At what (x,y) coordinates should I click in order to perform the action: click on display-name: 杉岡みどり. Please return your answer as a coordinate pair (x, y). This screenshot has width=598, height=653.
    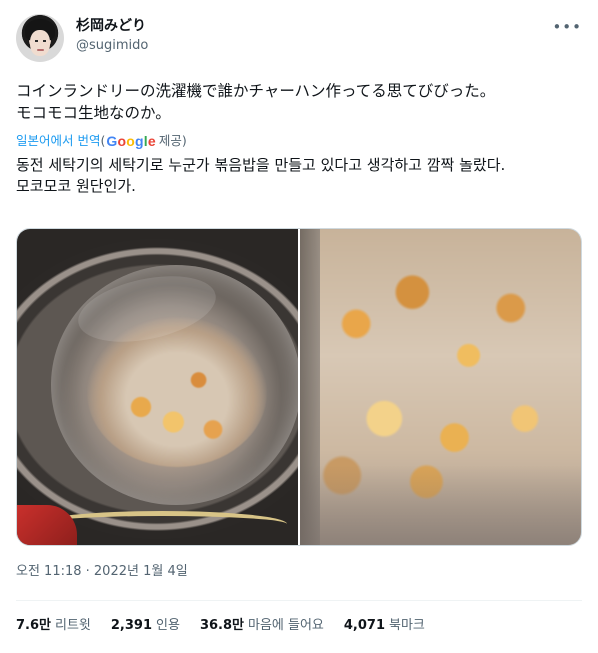
    Looking at the image, I should click on (112, 26).